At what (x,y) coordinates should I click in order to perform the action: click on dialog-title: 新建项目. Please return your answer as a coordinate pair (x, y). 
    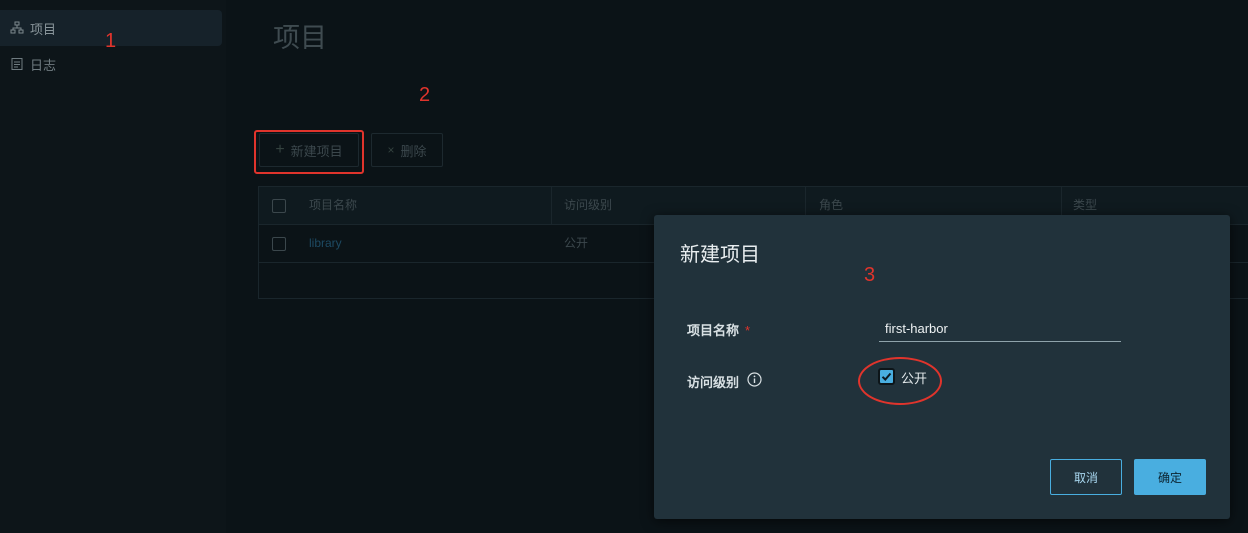
    Looking at the image, I should click on (720, 255).